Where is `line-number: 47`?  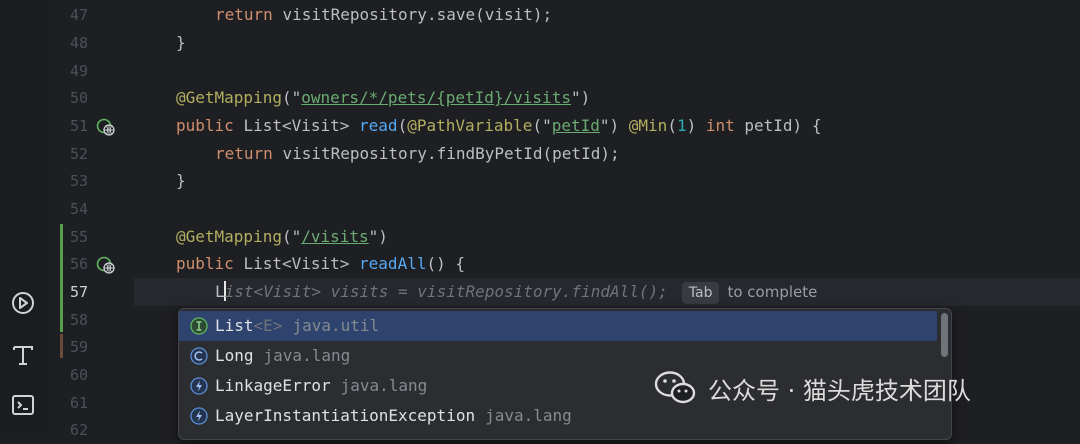
line-number: 47 is located at coordinates (78, 15).